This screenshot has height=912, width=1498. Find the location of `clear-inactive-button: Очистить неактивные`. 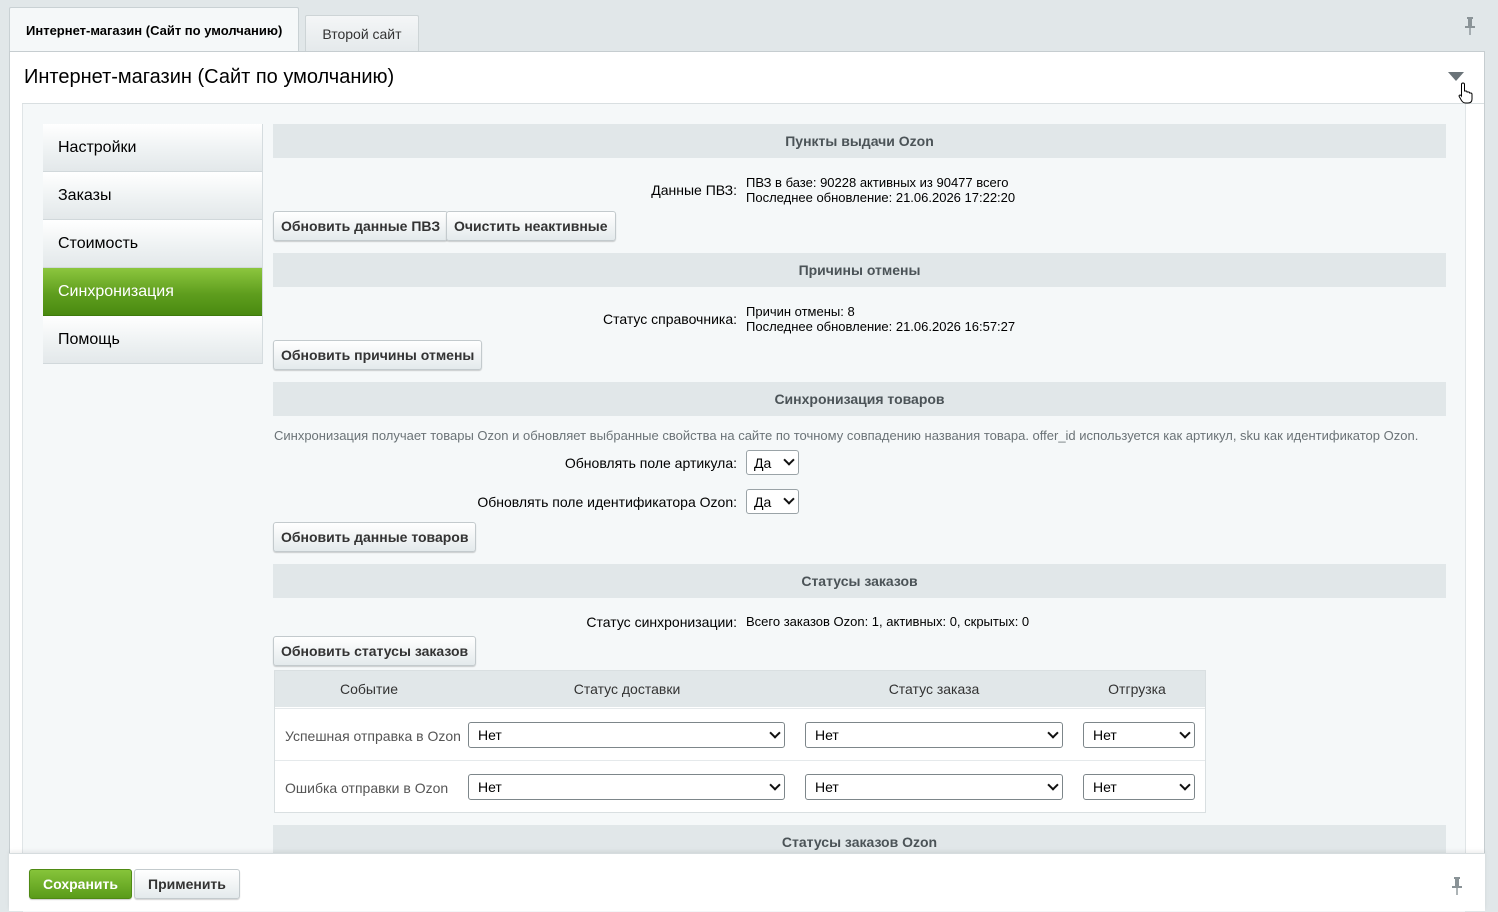

clear-inactive-button: Очистить неактивные is located at coordinates (531, 226).